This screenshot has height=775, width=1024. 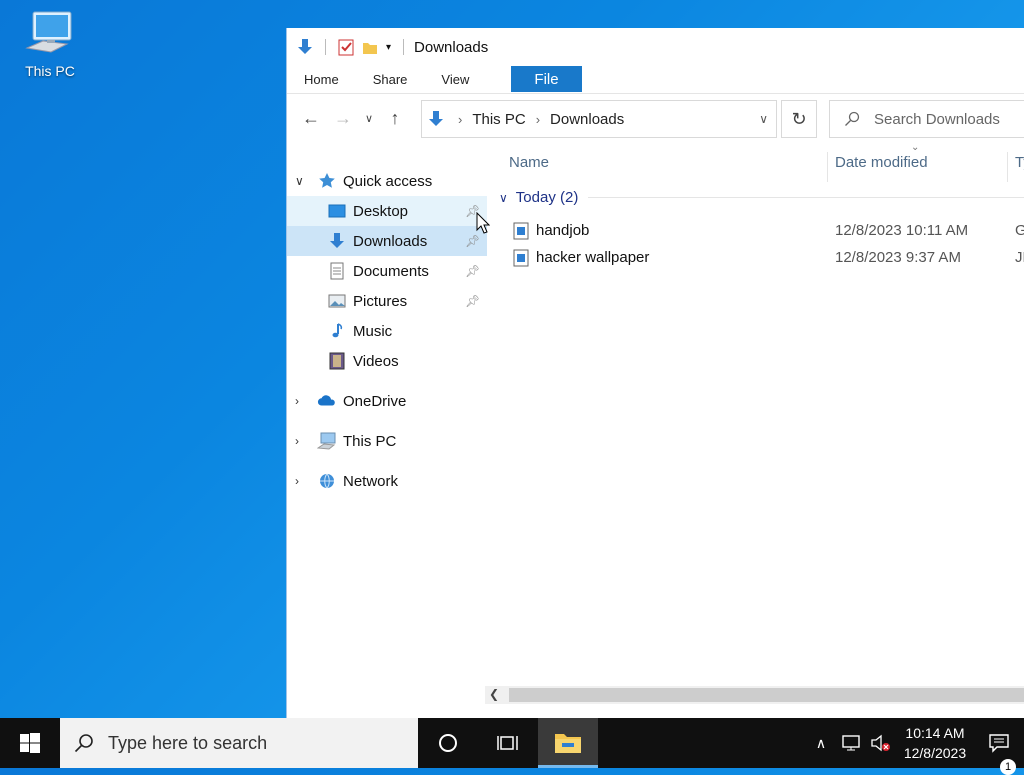 I want to click on tab-share: Share, so click(x=390, y=79).